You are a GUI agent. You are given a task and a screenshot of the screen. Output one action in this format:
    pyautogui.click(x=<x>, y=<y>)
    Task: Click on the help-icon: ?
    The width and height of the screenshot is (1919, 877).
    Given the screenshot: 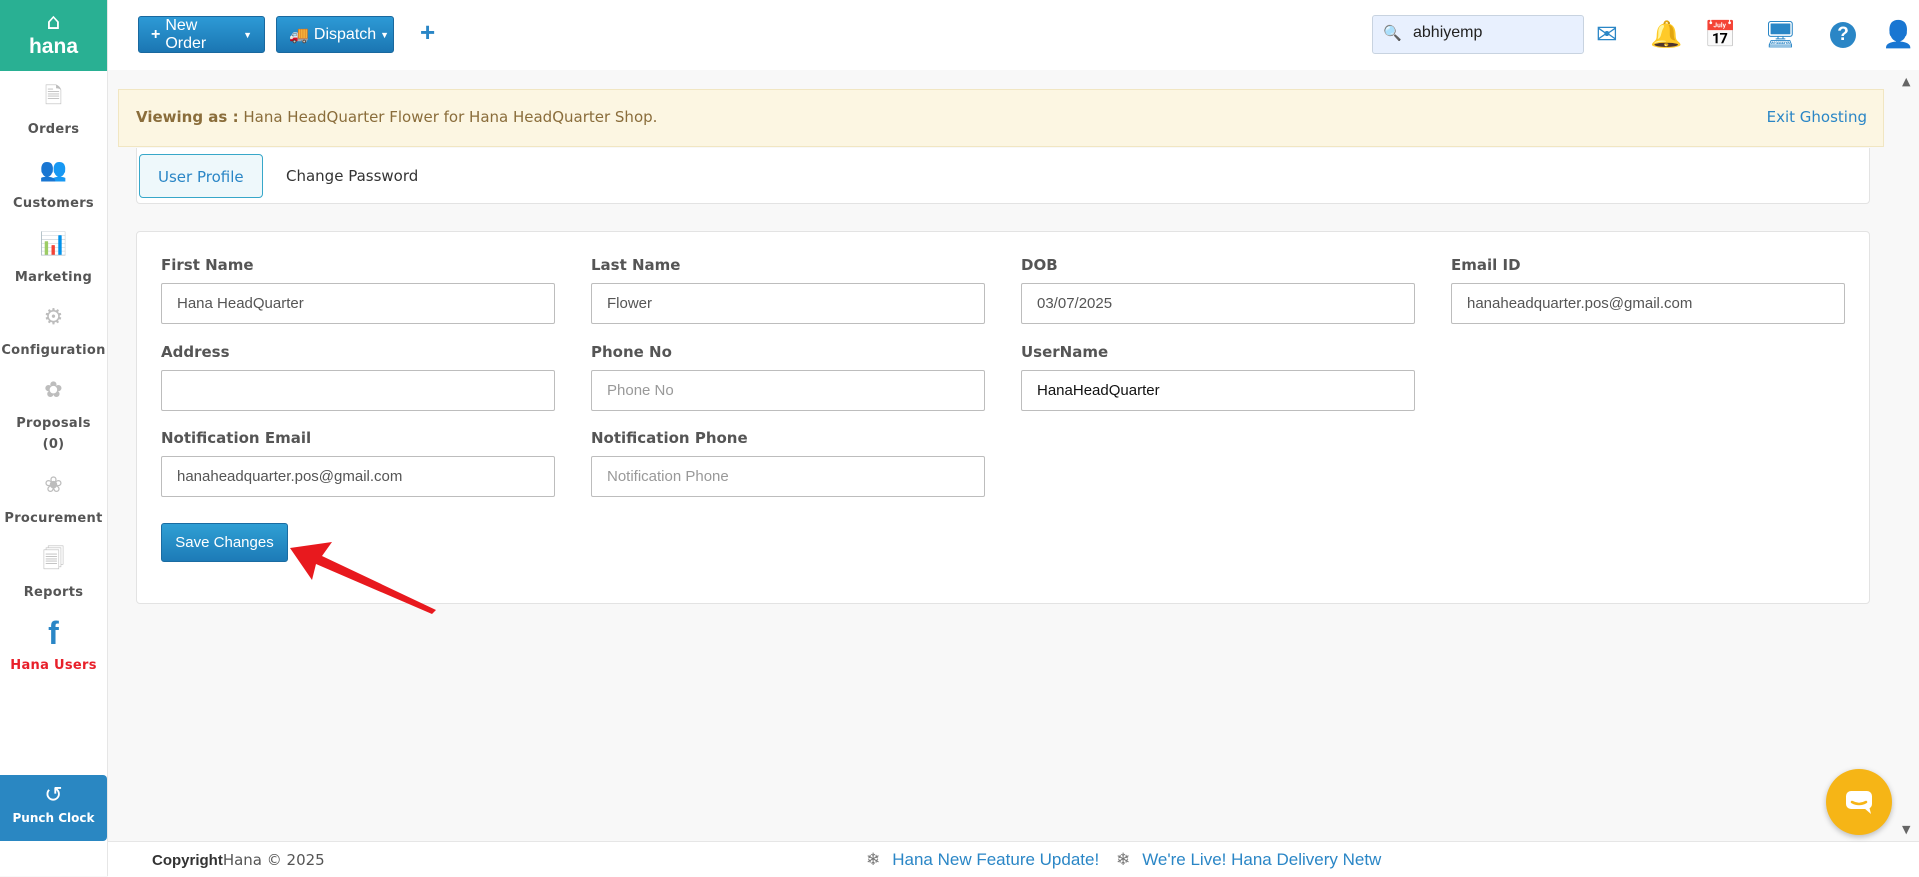 What is the action you would take?
    pyautogui.click(x=1843, y=35)
    